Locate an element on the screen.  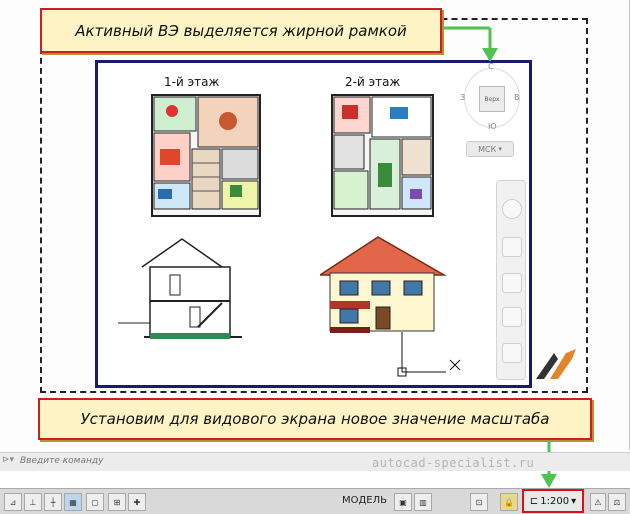
object-snap-icon: ⊞ is located at coordinates (117, 502).